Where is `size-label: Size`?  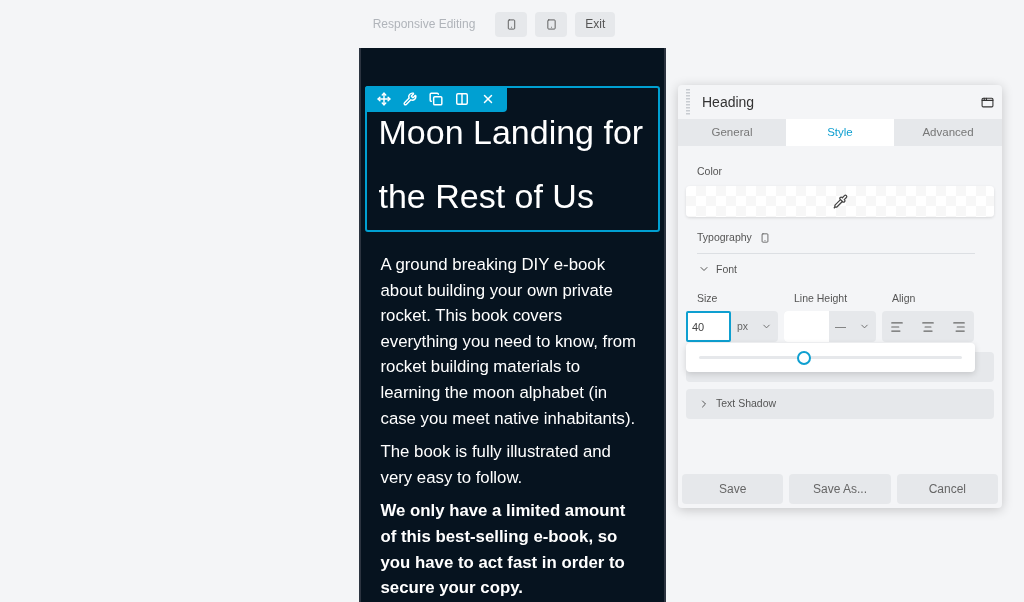 size-label: Size is located at coordinates (708, 299).